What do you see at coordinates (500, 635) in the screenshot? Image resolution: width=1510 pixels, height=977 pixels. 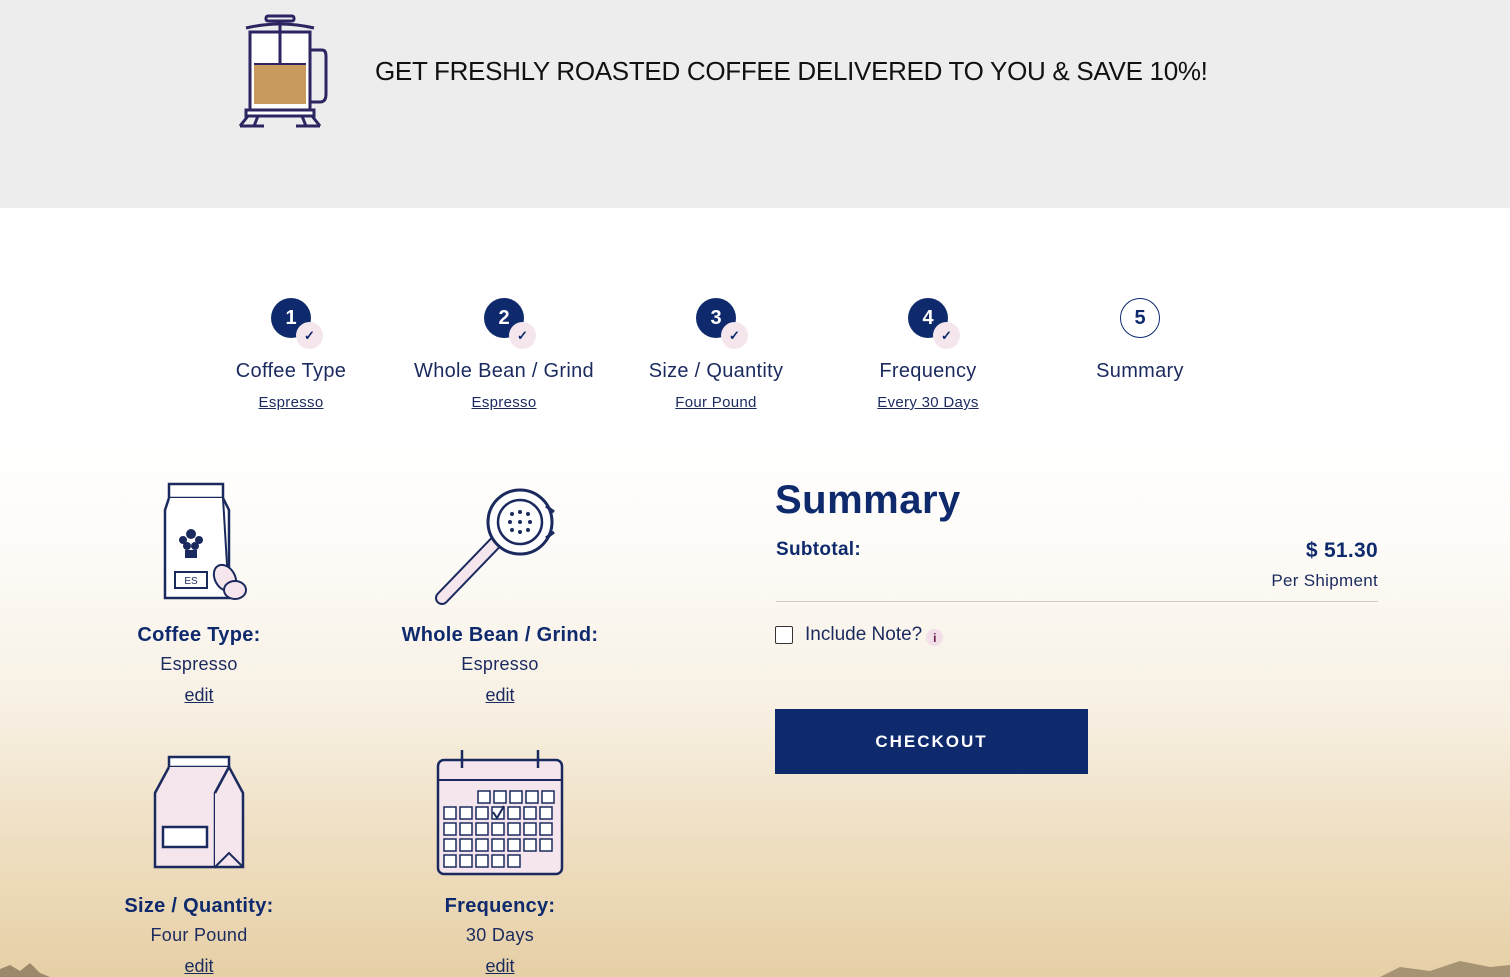 I see `tile-title: Whole Bean / Grind:` at bounding box center [500, 635].